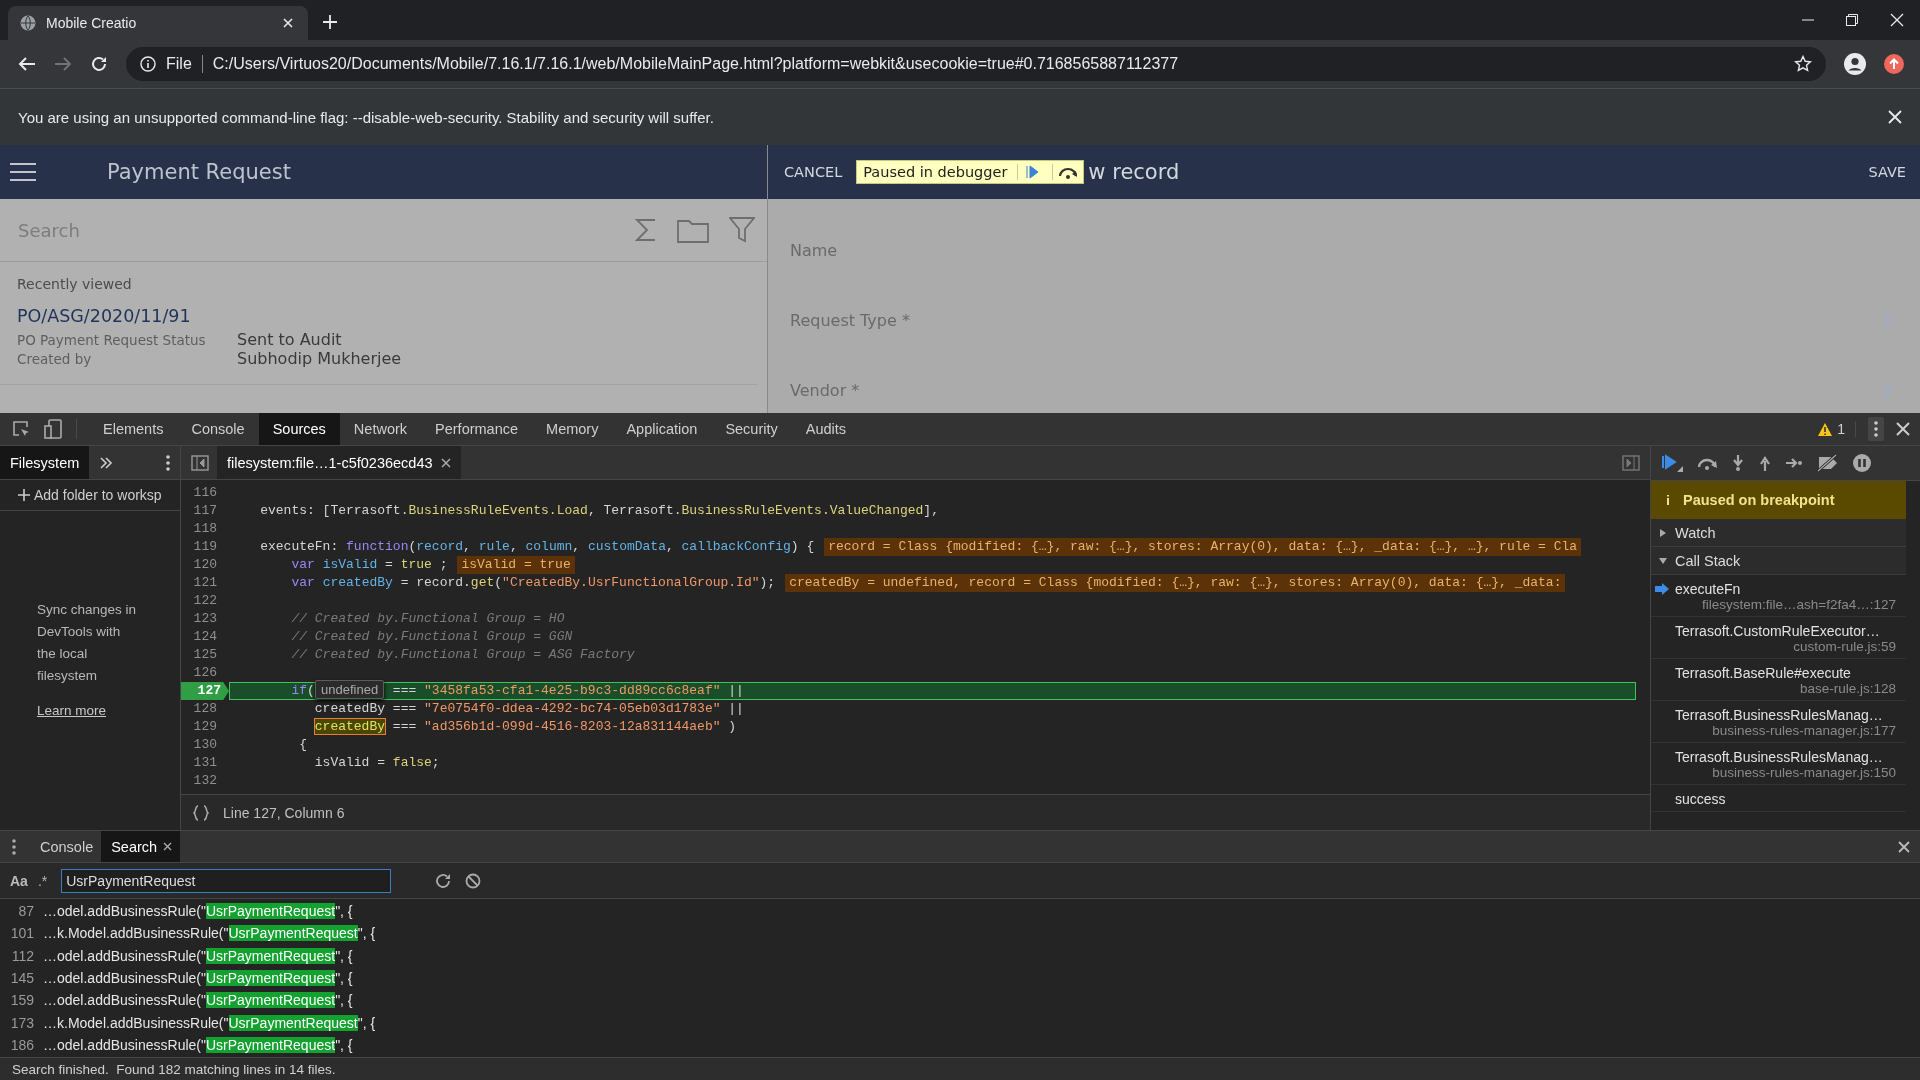 This screenshot has height=1080, width=1920. Describe the element at coordinates (1778, 798) in the screenshot. I see `call-frame: success` at that location.